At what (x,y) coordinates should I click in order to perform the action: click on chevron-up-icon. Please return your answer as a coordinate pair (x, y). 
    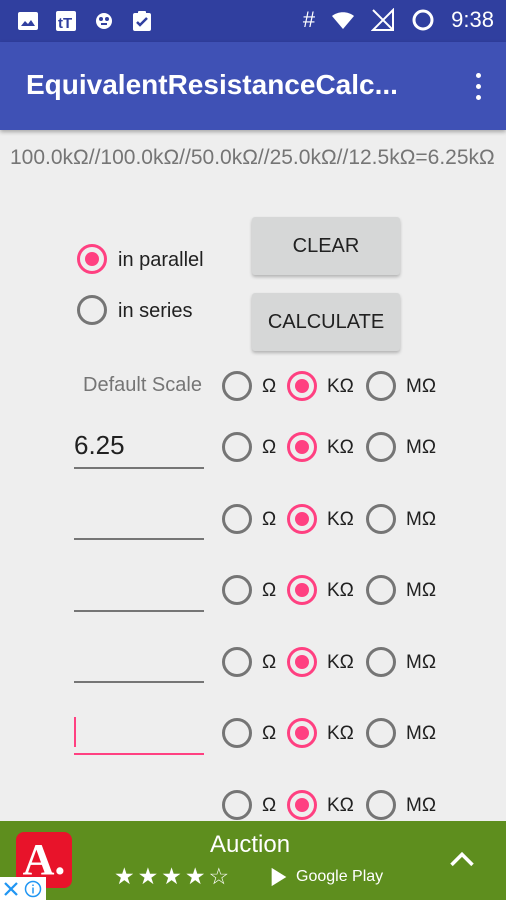
    Looking at the image, I should click on (462, 859).